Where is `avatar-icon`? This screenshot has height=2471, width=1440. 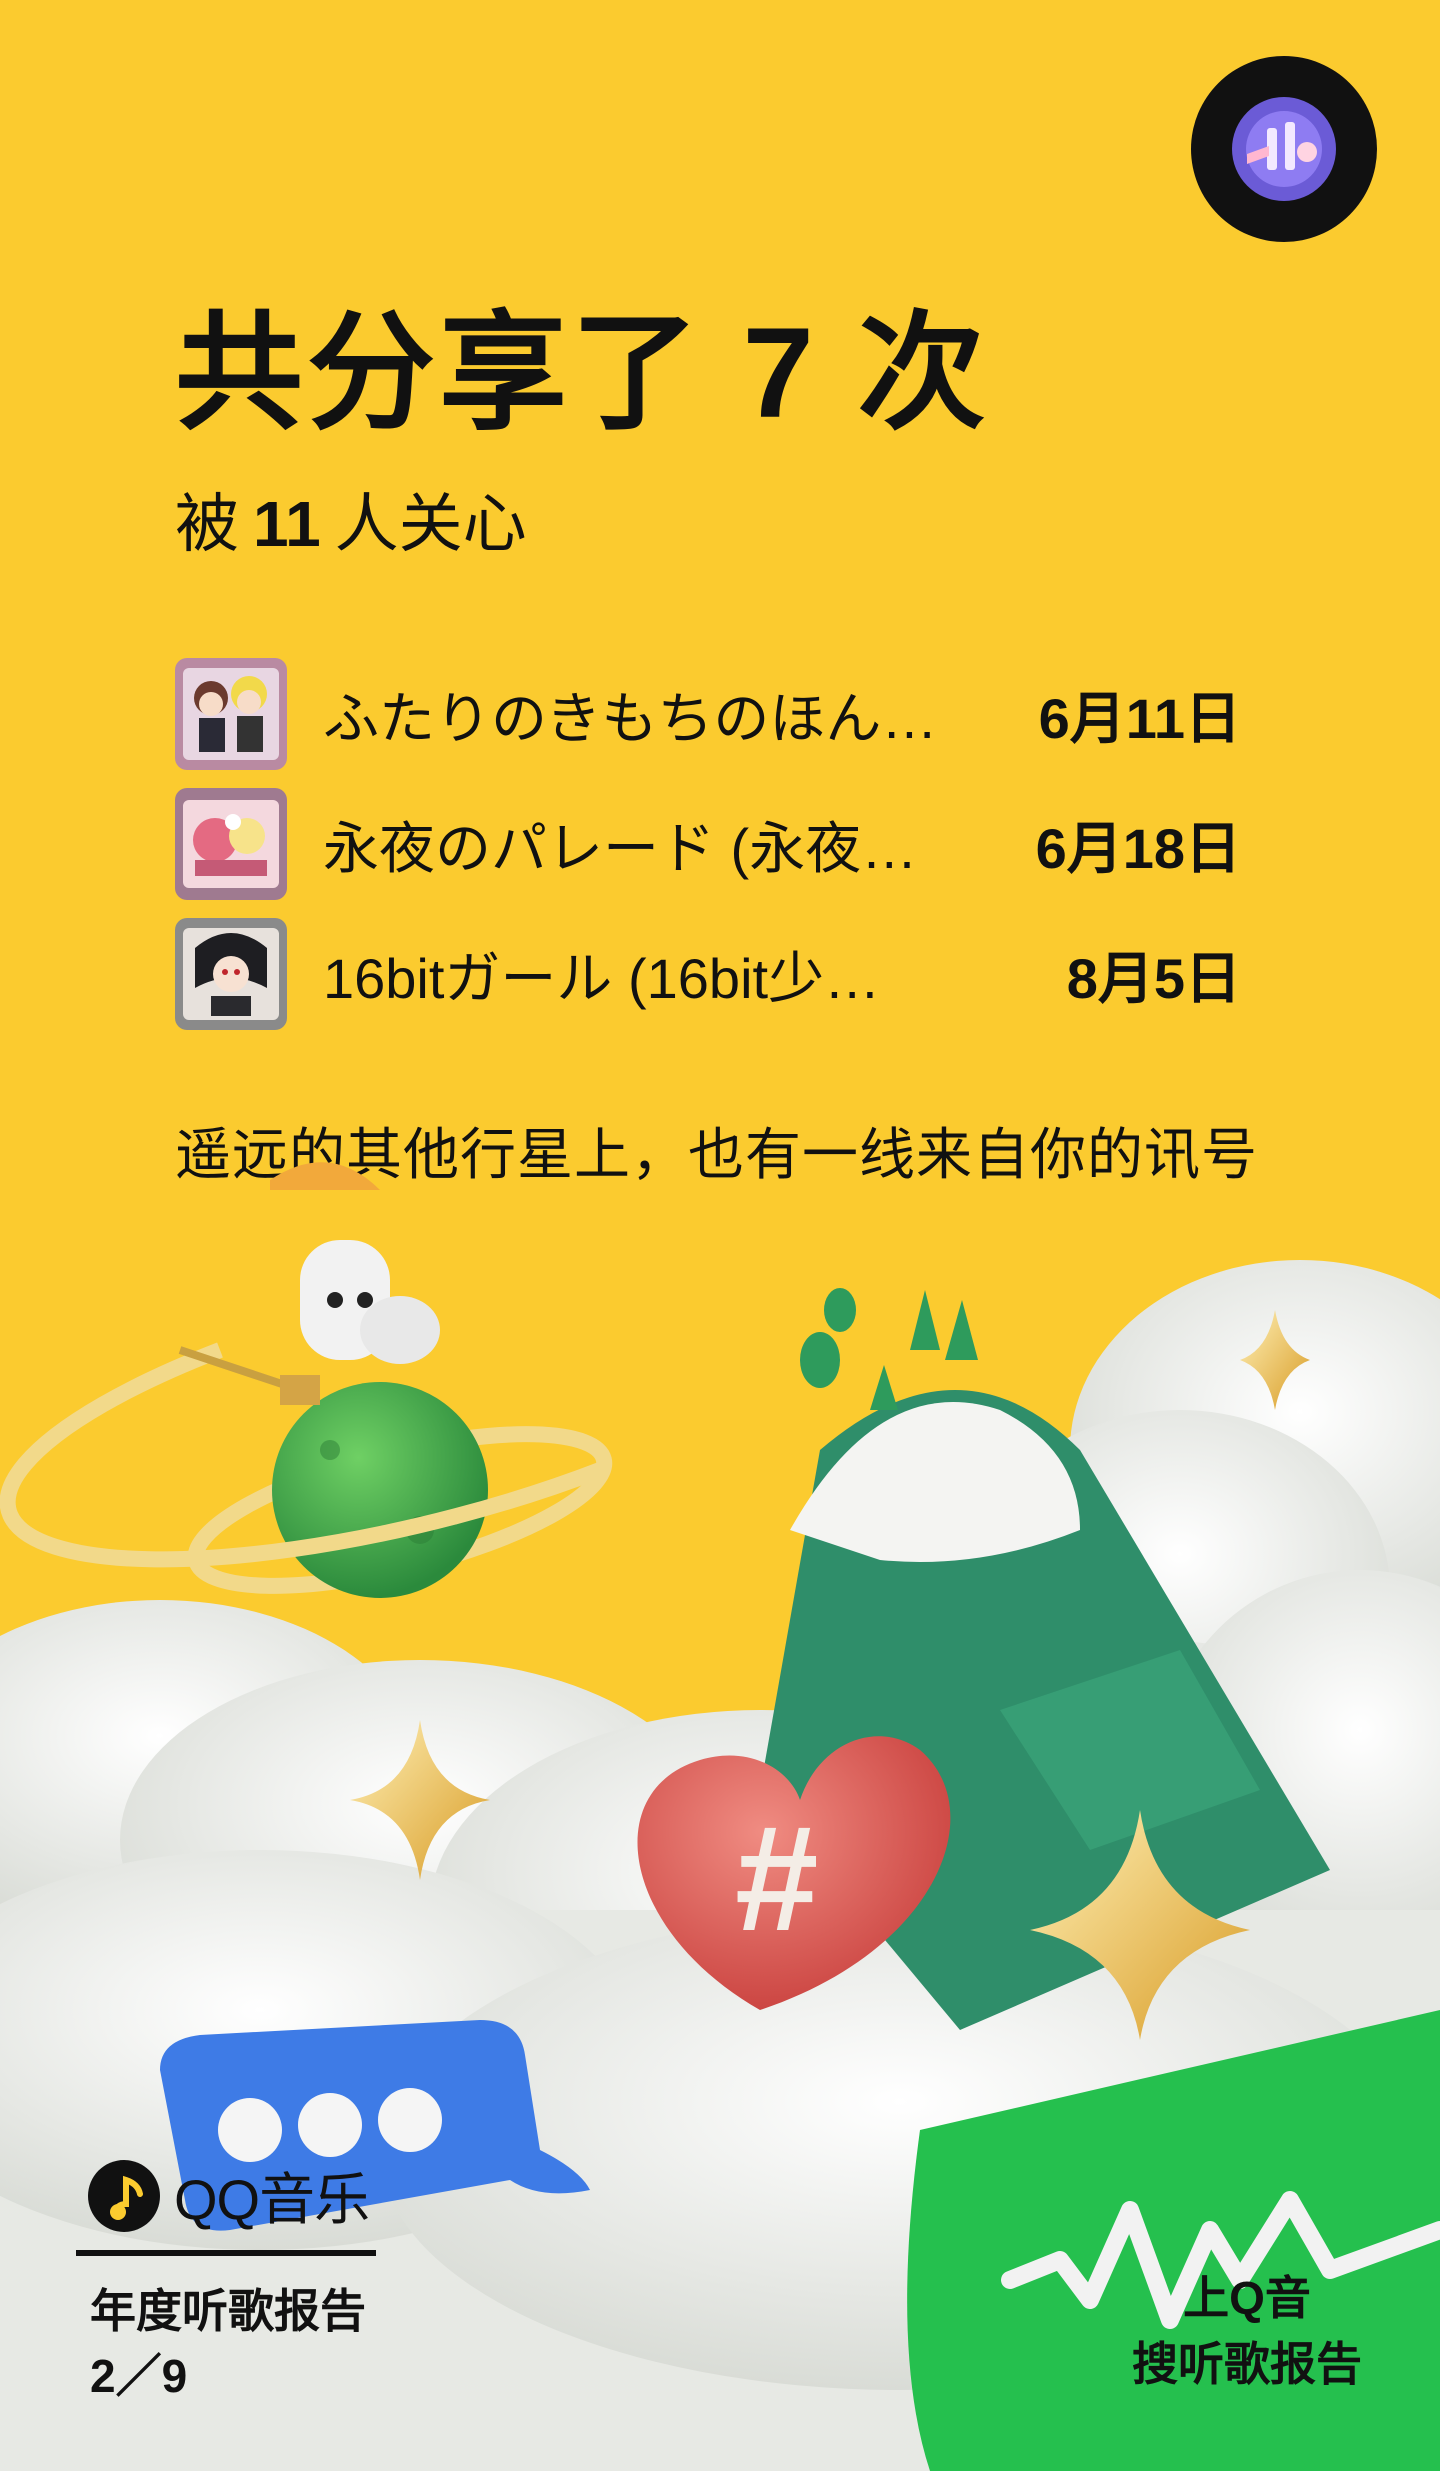
avatar-icon is located at coordinates (1284, 149).